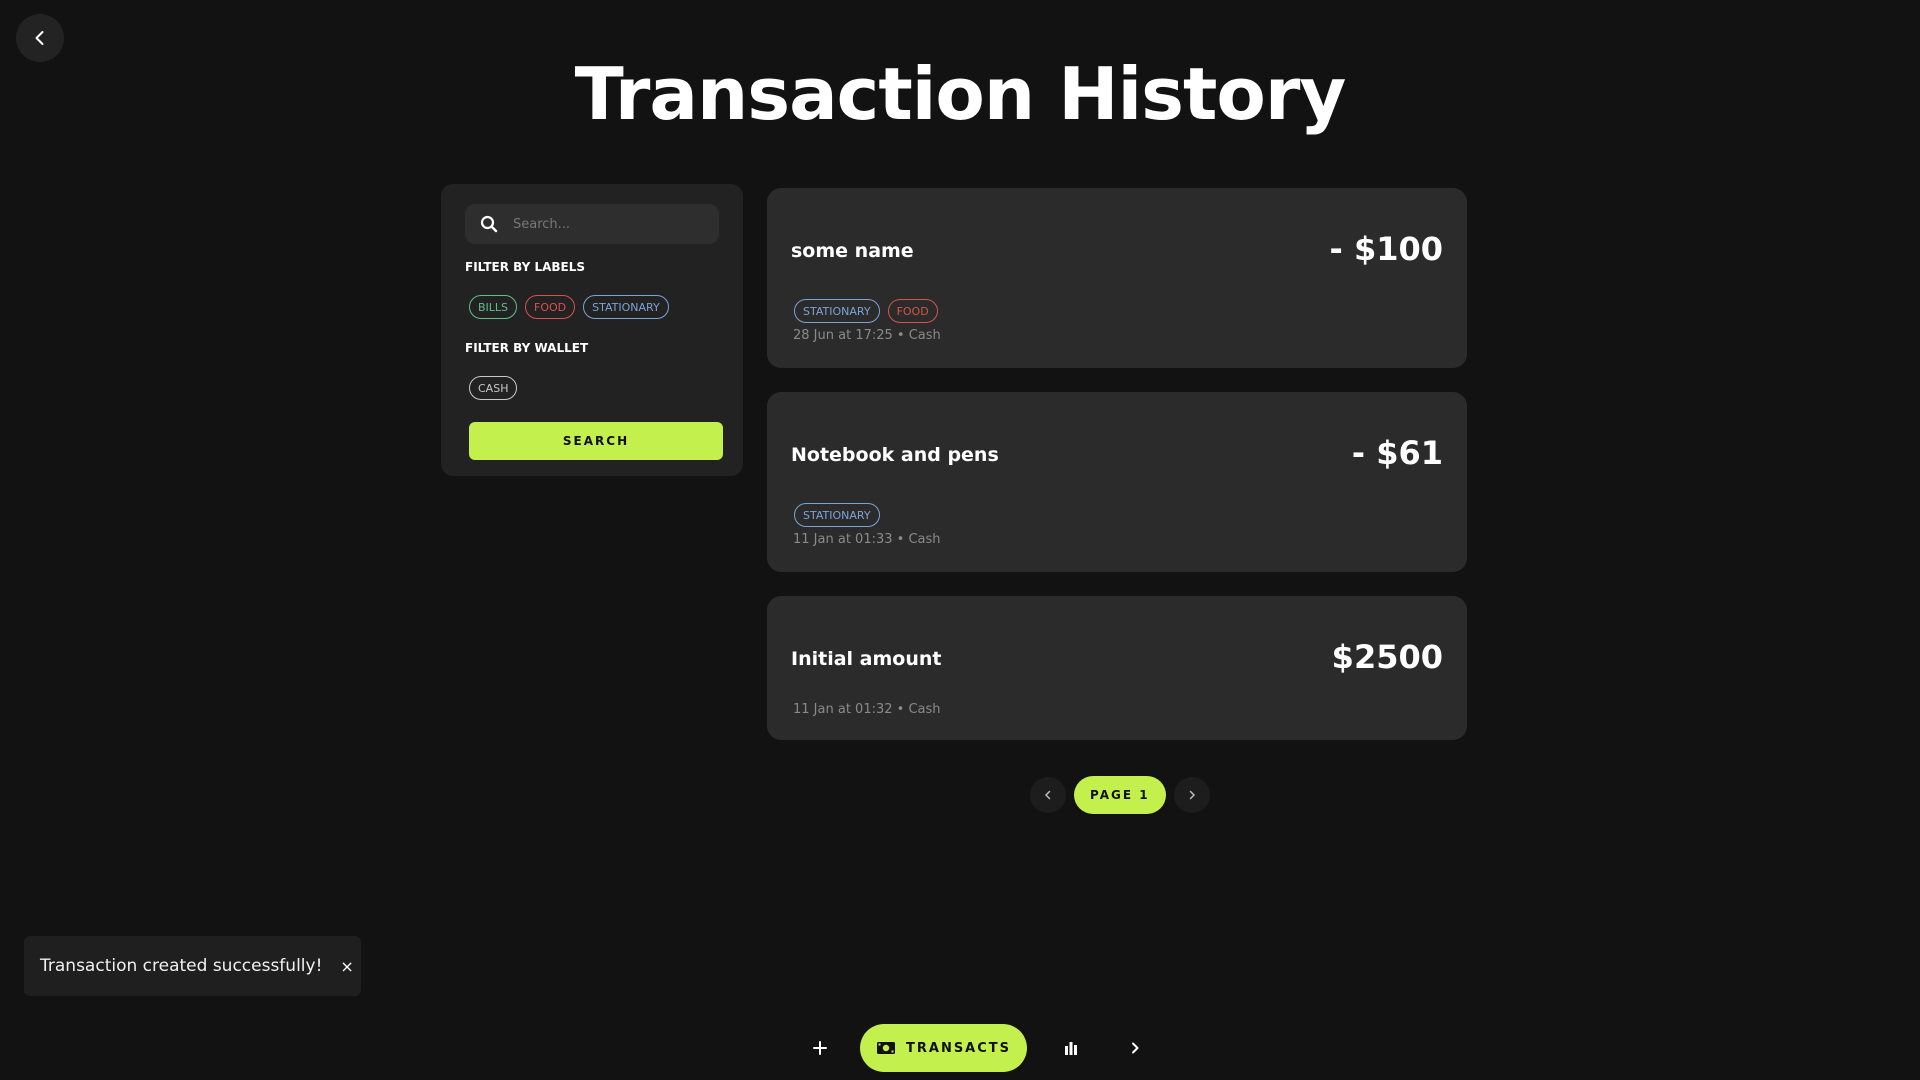 The height and width of the screenshot is (1080, 1920). I want to click on label-chip-bills: BILLS, so click(493, 307).